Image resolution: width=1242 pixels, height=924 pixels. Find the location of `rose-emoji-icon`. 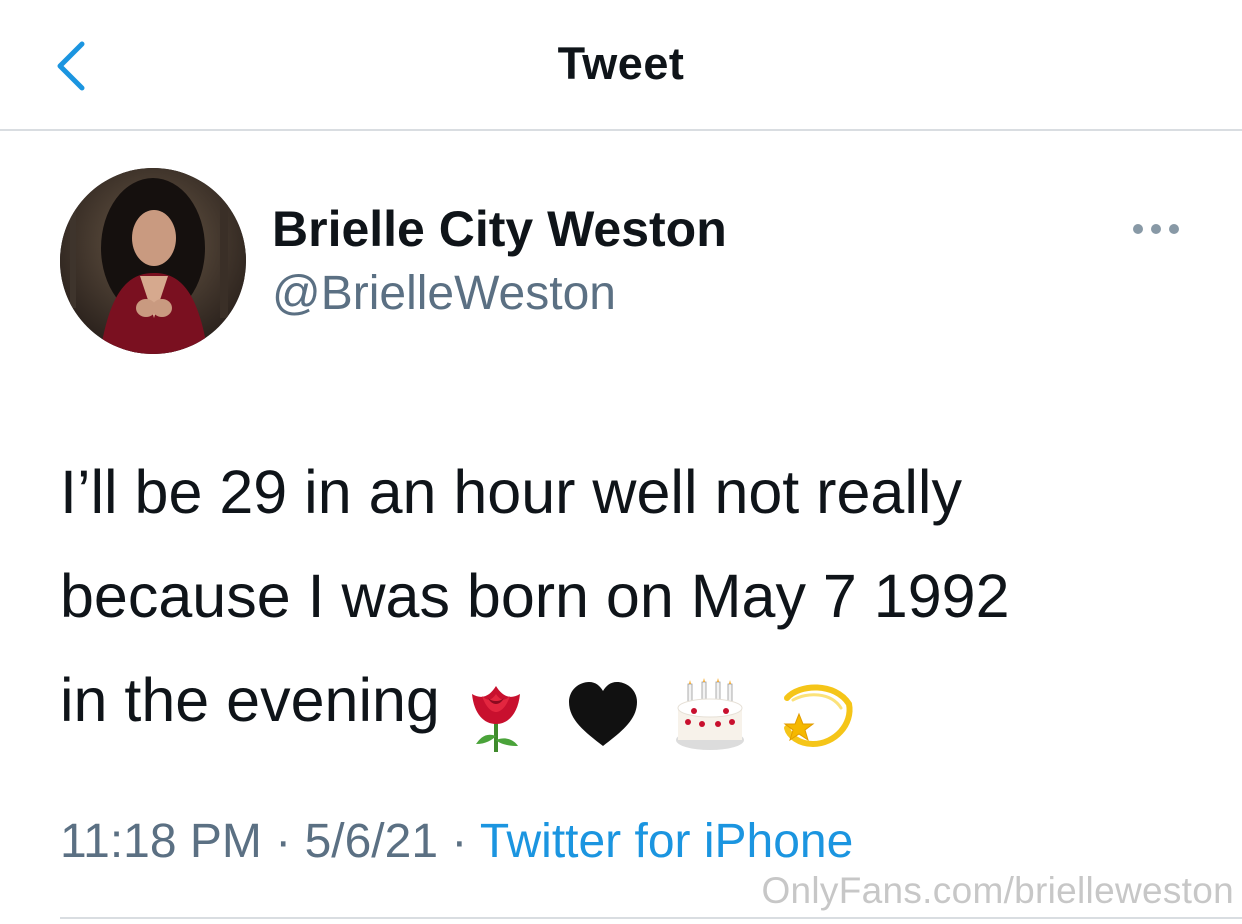

rose-emoji-icon is located at coordinates (495, 718).